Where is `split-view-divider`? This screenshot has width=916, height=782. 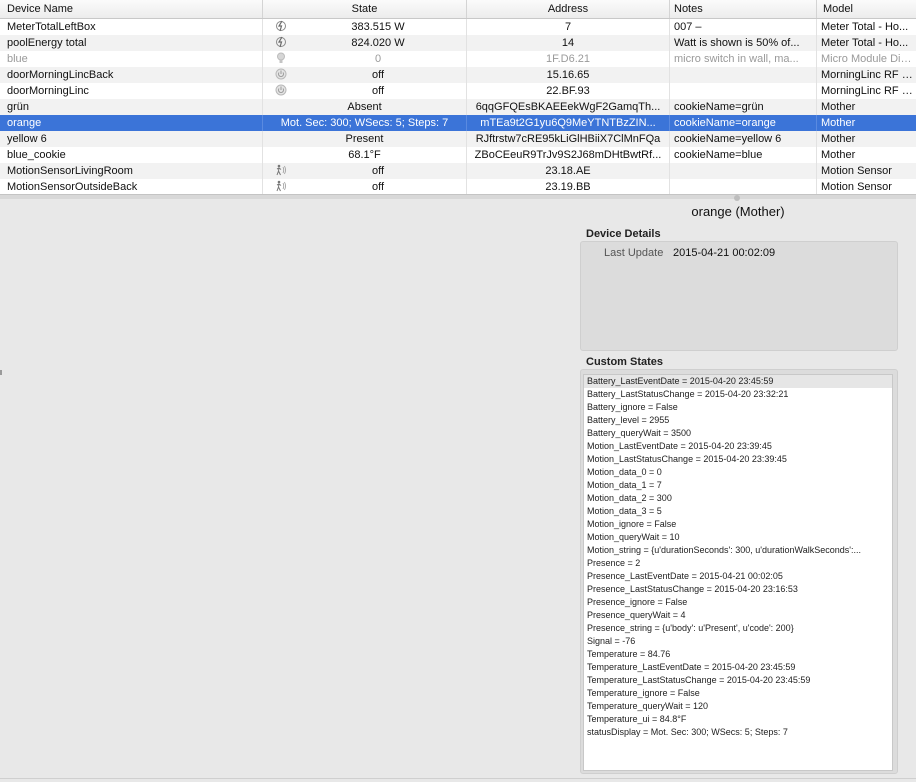 split-view-divider is located at coordinates (458, 196).